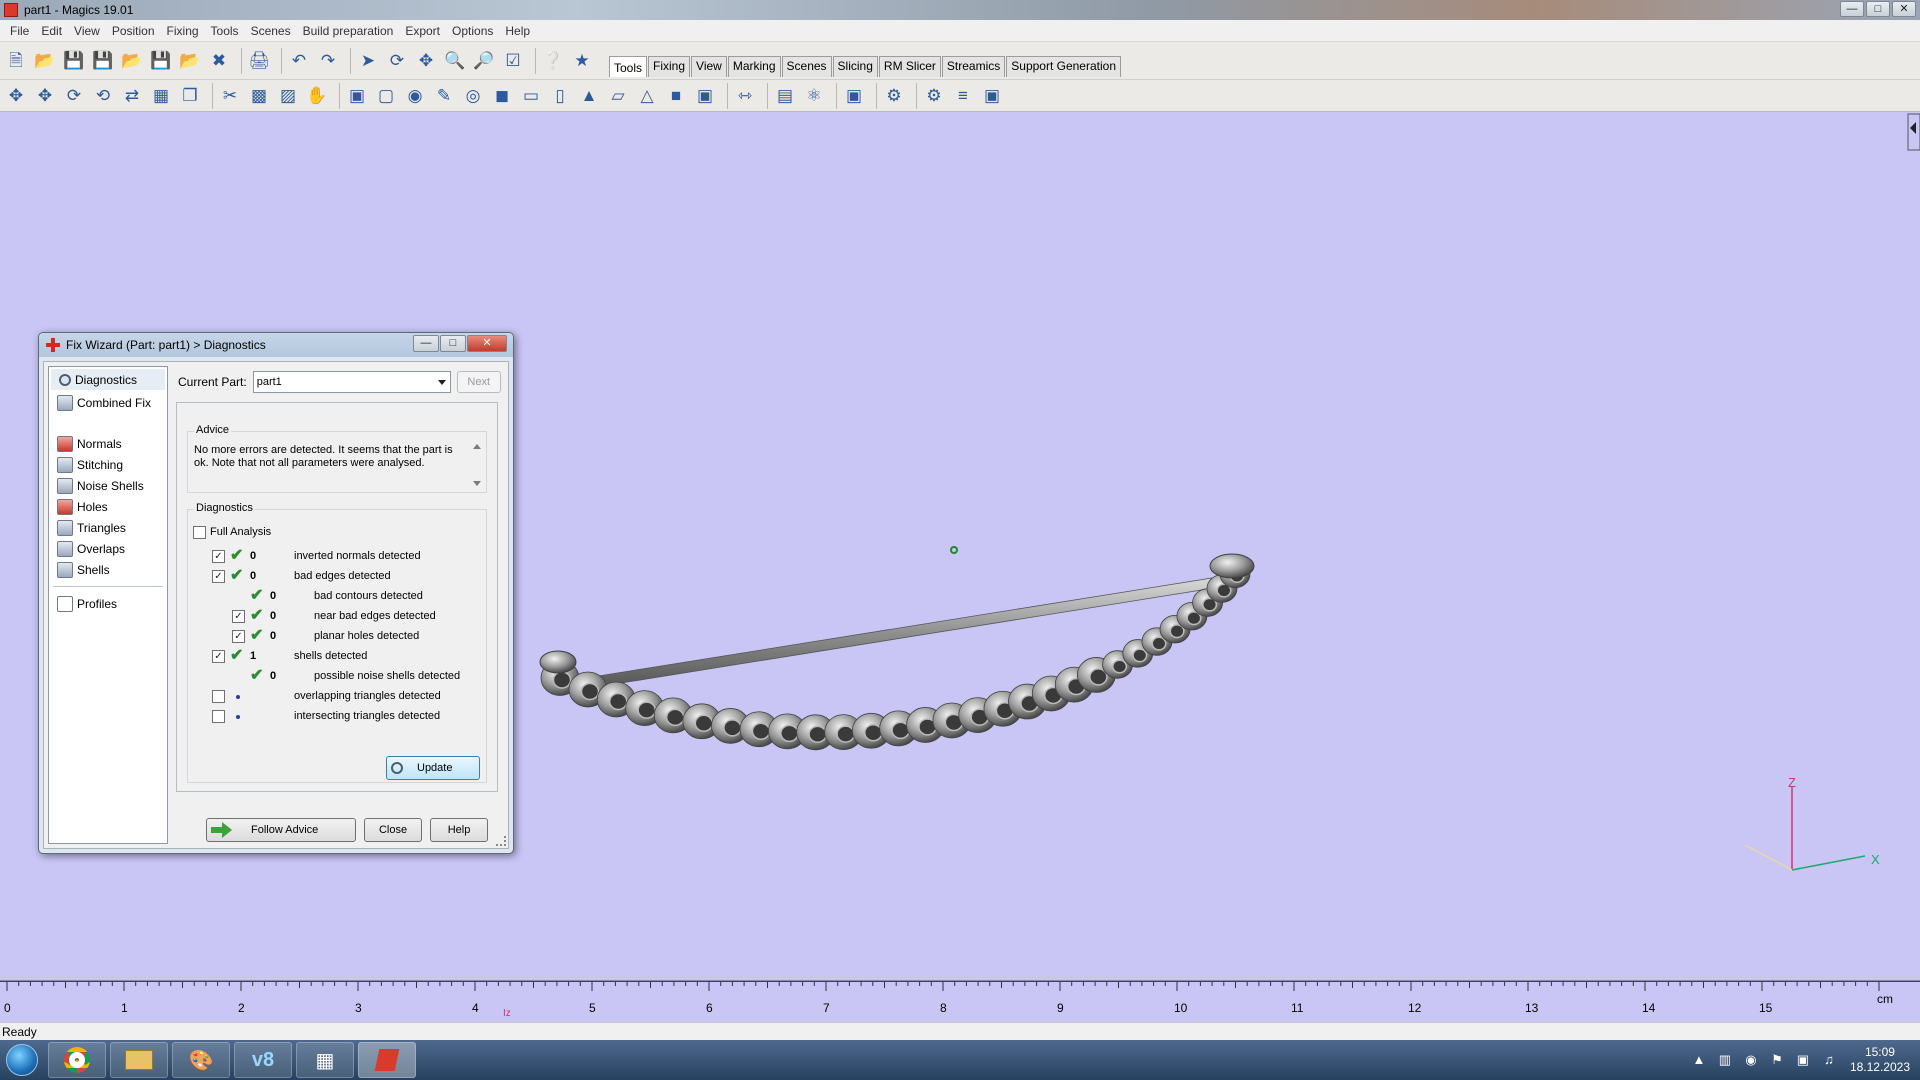 This screenshot has height=1080, width=1920. What do you see at coordinates (1699, 1060) in the screenshot?
I see `show-hidden-icons: ▲` at bounding box center [1699, 1060].